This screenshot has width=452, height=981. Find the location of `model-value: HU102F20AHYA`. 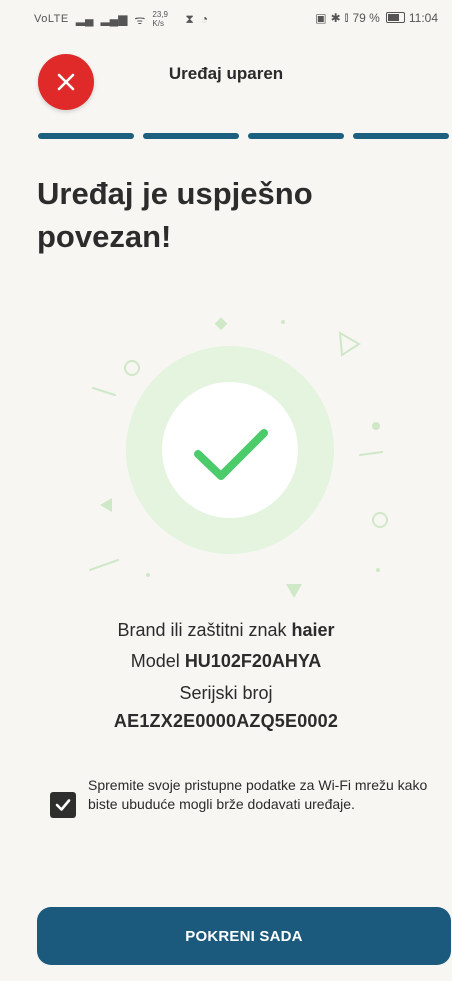

model-value: HU102F20AHYA is located at coordinates (253, 661).